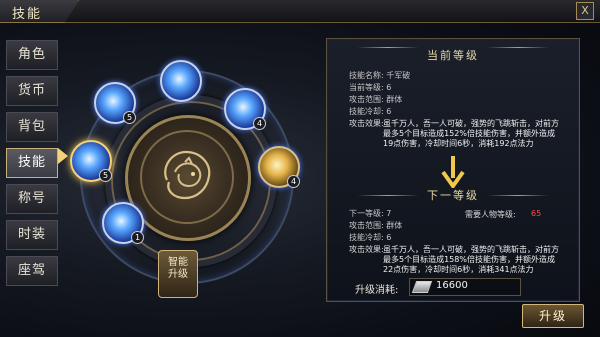 The image size is (600, 337). What do you see at coordinates (32, 55) in the screenshot?
I see `sidebar-item-role: 角色` at bounding box center [32, 55].